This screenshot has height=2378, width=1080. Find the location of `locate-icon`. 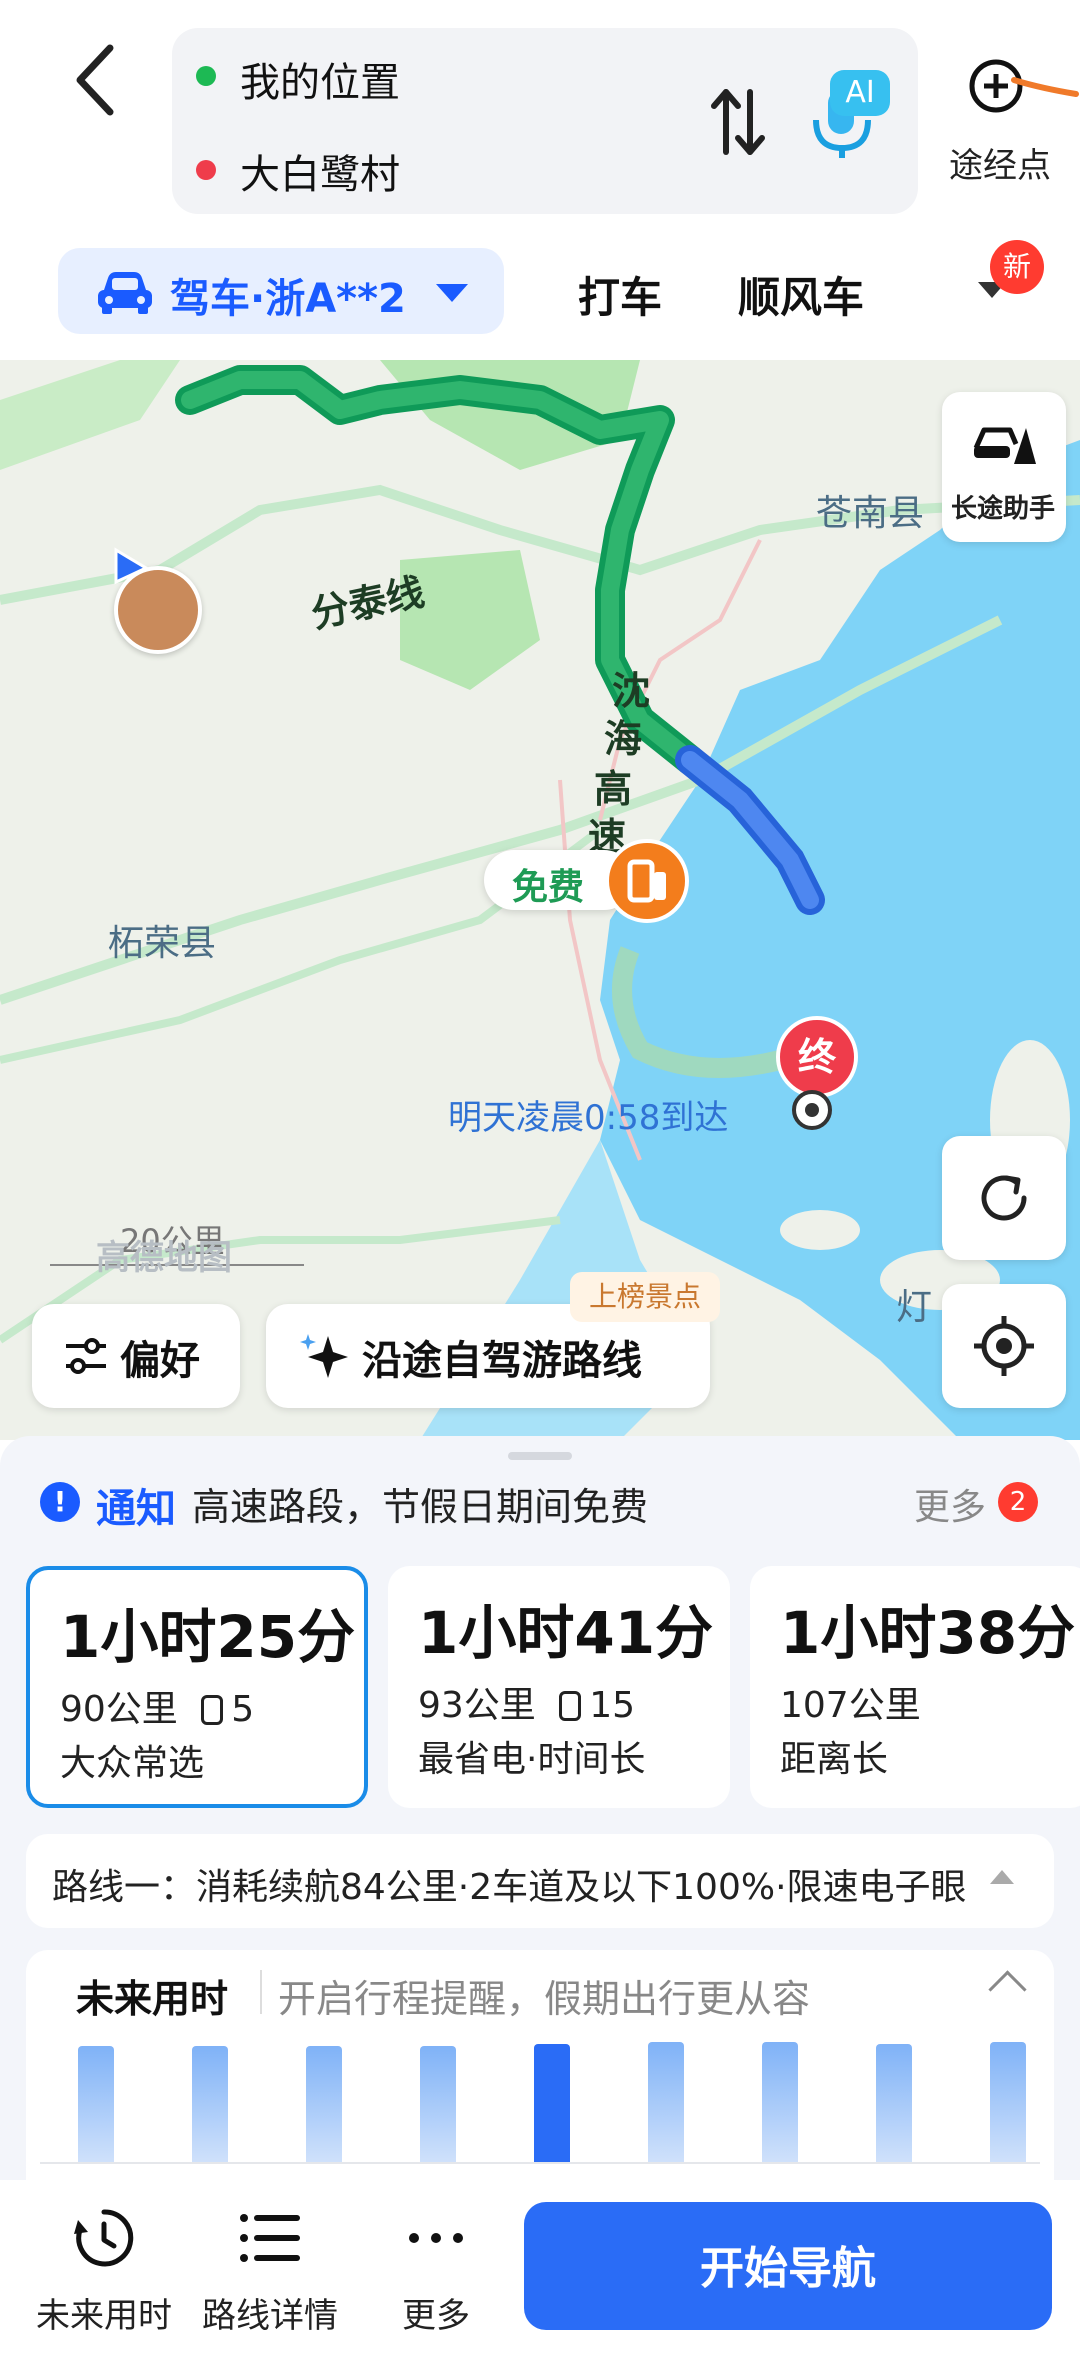

locate-icon is located at coordinates (1004, 1346).